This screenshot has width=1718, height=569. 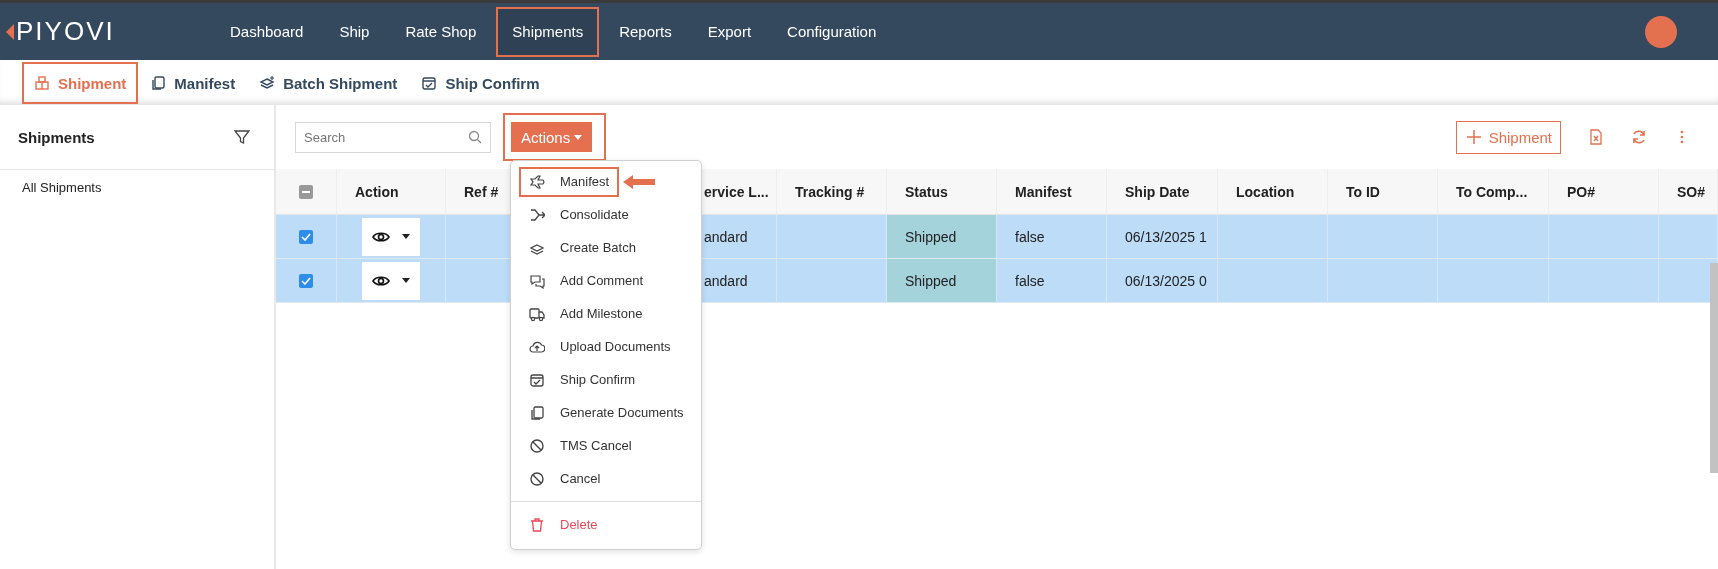 What do you see at coordinates (537, 313) in the screenshot?
I see `truck-icon` at bounding box center [537, 313].